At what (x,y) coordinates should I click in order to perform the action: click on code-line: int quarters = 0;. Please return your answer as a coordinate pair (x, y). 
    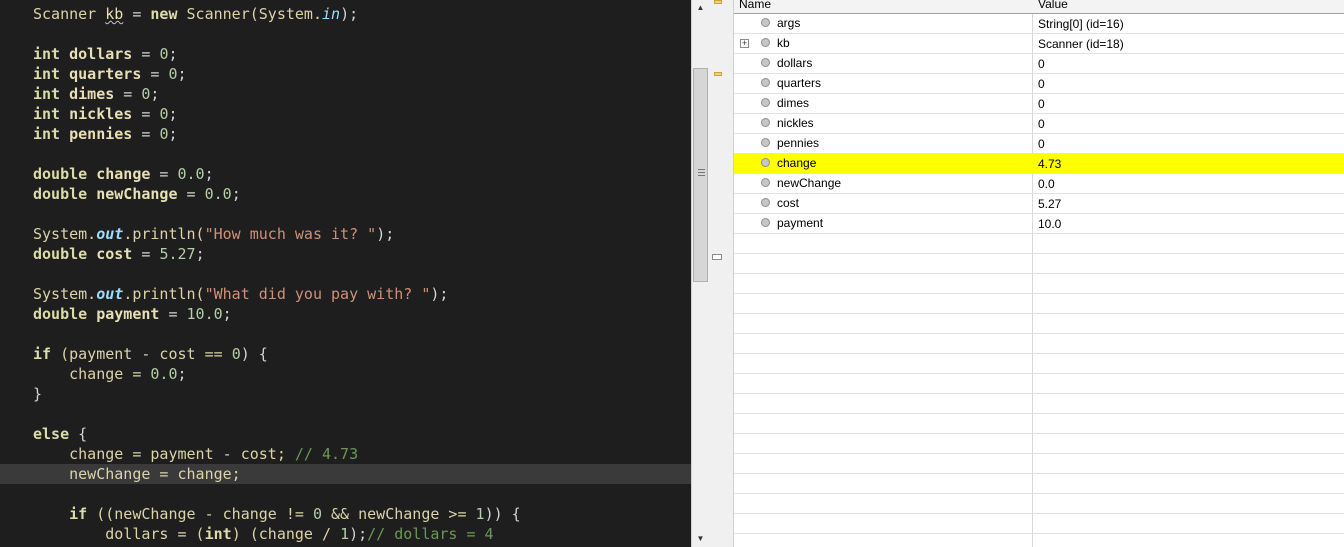
    Looking at the image, I should click on (345, 74).